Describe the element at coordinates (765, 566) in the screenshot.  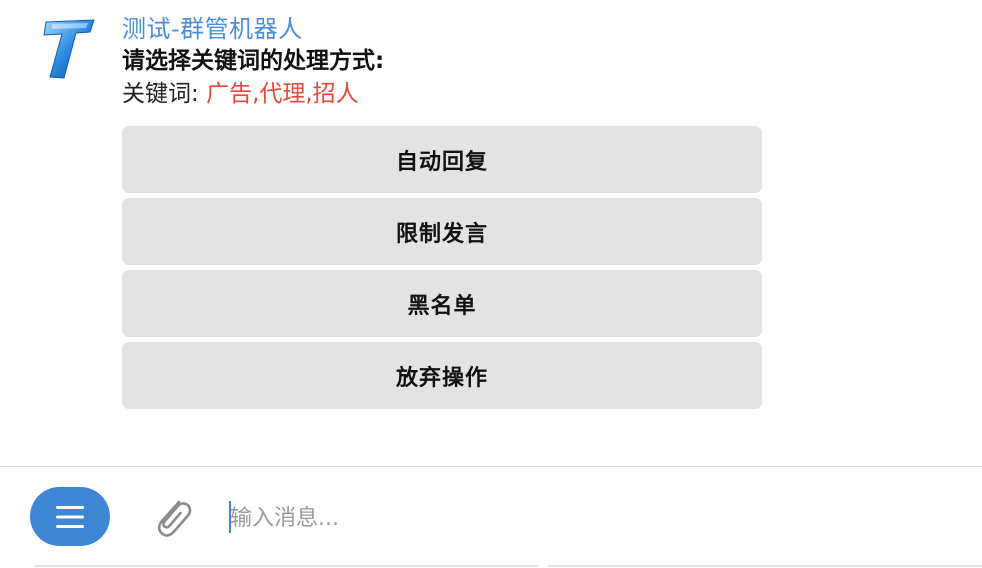
I see `keyboard-edge-right` at that location.